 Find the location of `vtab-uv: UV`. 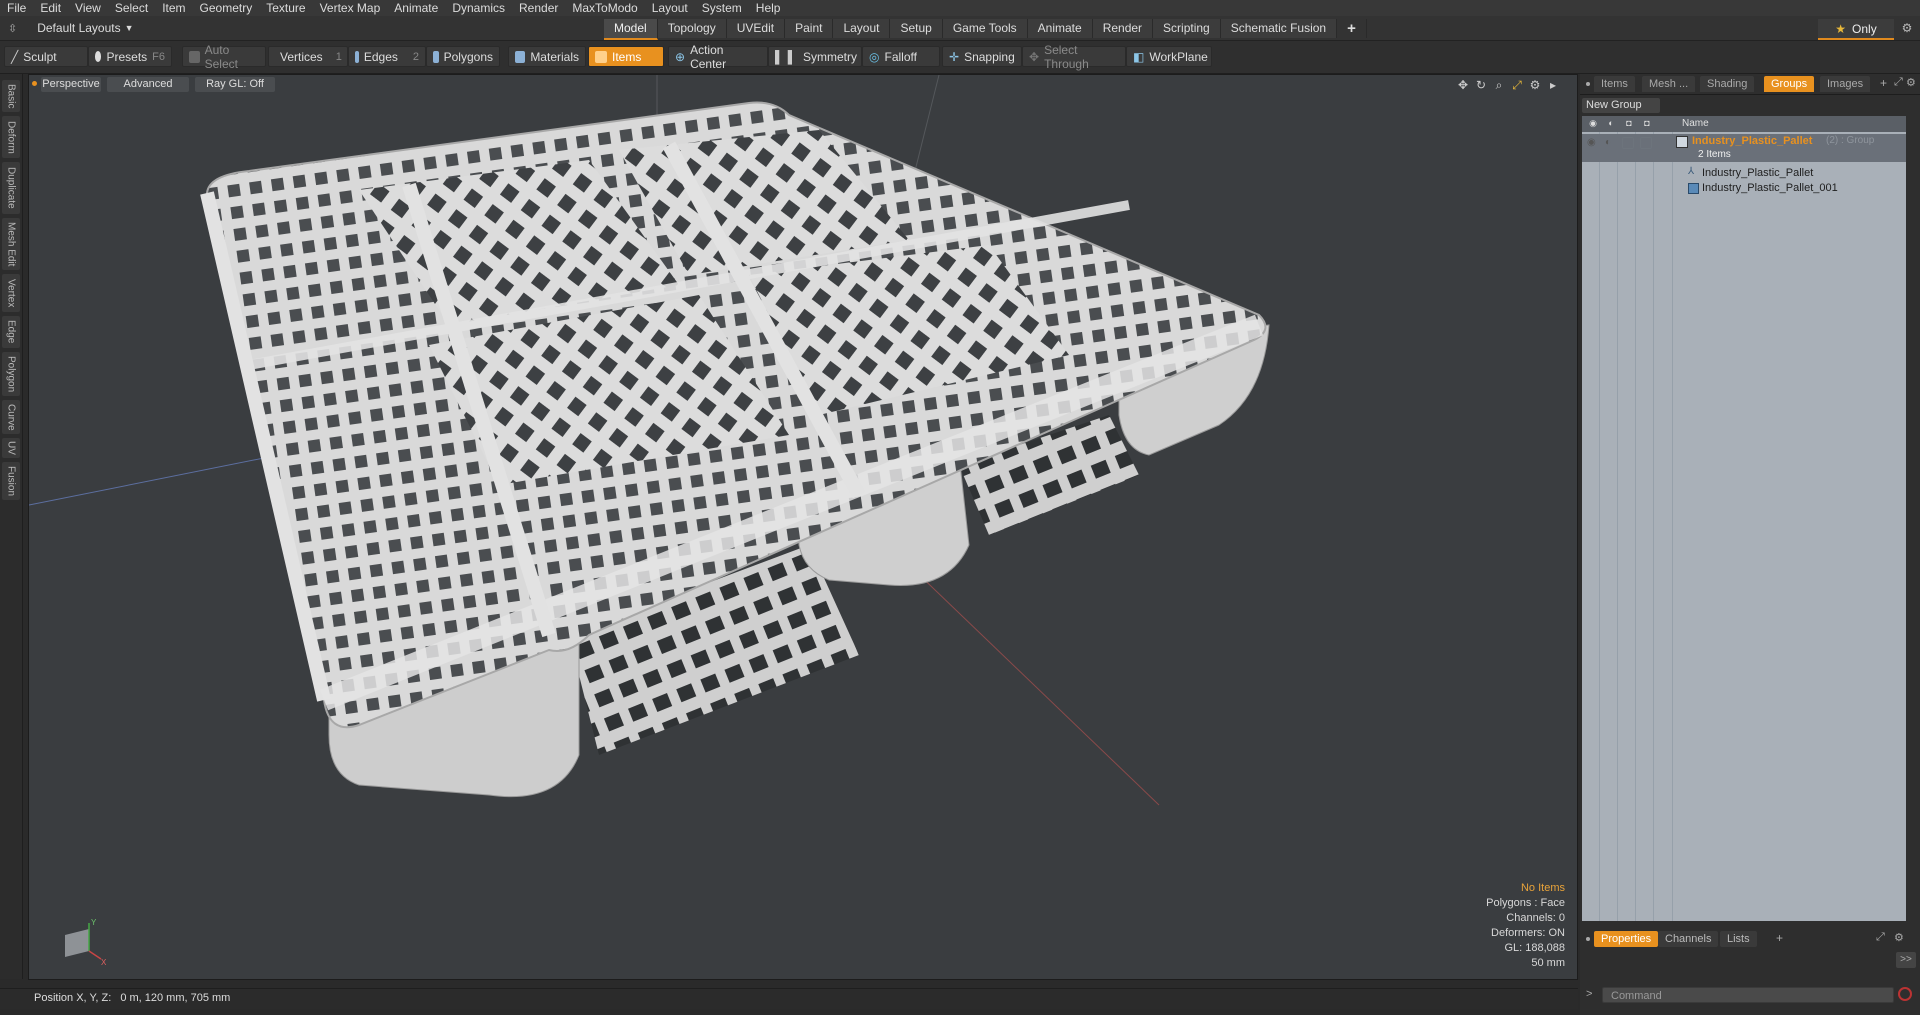

vtab-uv: UV is located at coordinates (11, 448).